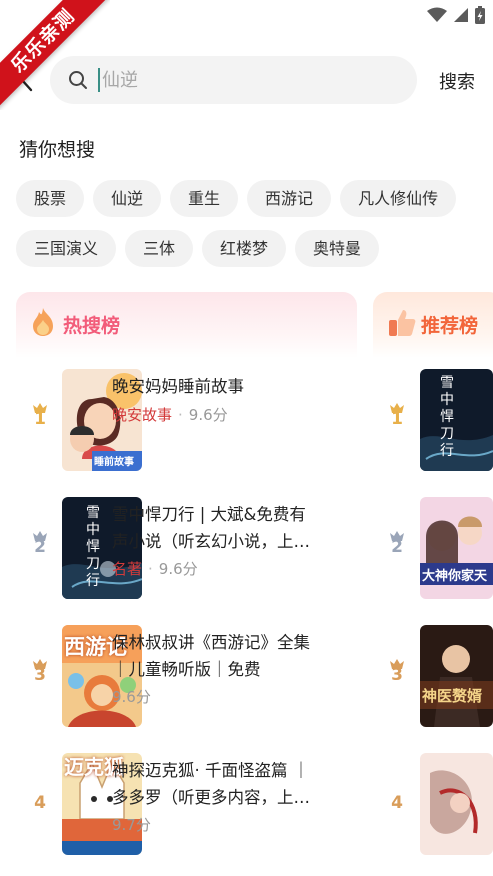 This screenshot has width=493, height=876. I want to click on hot-list-item: 1 睡前故事 晚安妈妈睡前故事 晚安故事 · 9.6分, so click(186, 421).